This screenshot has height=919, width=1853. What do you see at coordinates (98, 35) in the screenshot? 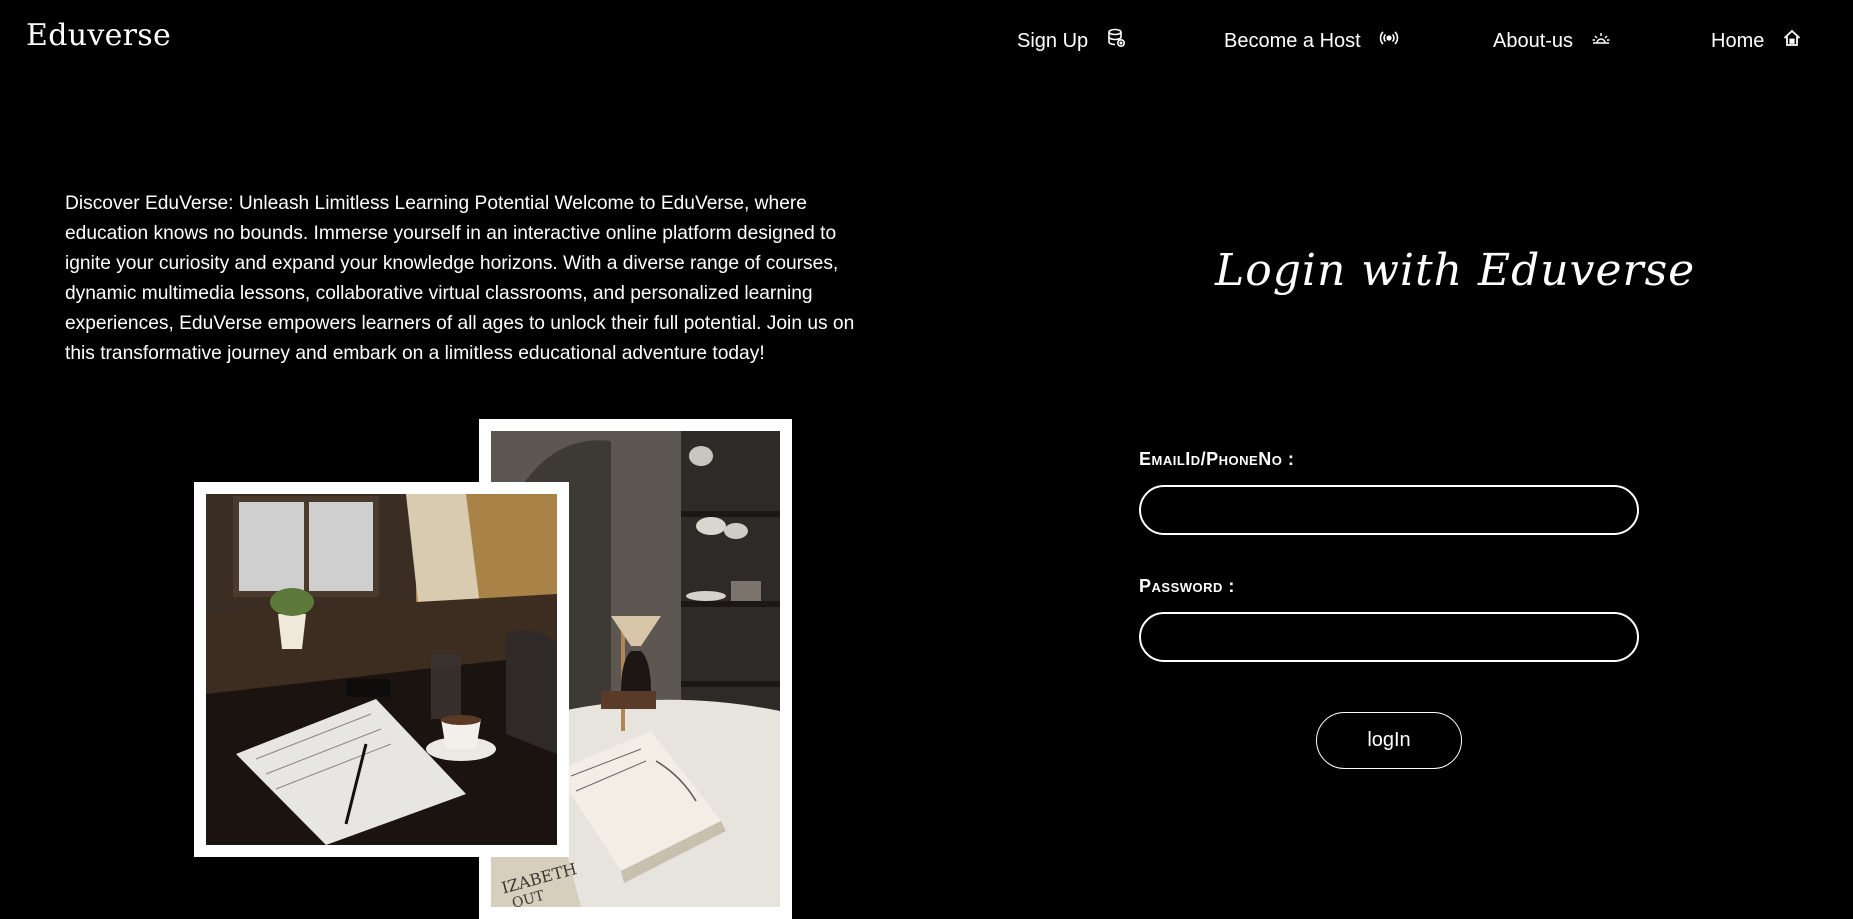
I see `logo: Eduverse` at bounding box center [98, 35].